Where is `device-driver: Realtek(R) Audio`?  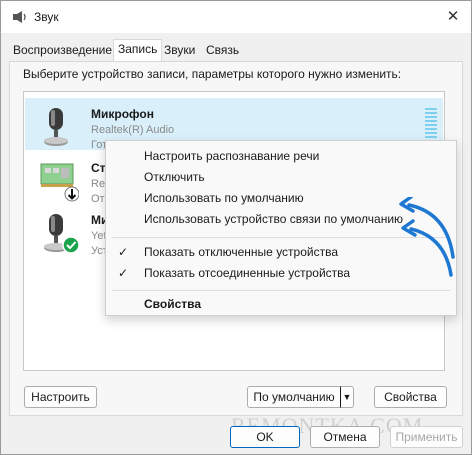
device-driver: Realtek(R) Audio is located at coordinates (133, 130).